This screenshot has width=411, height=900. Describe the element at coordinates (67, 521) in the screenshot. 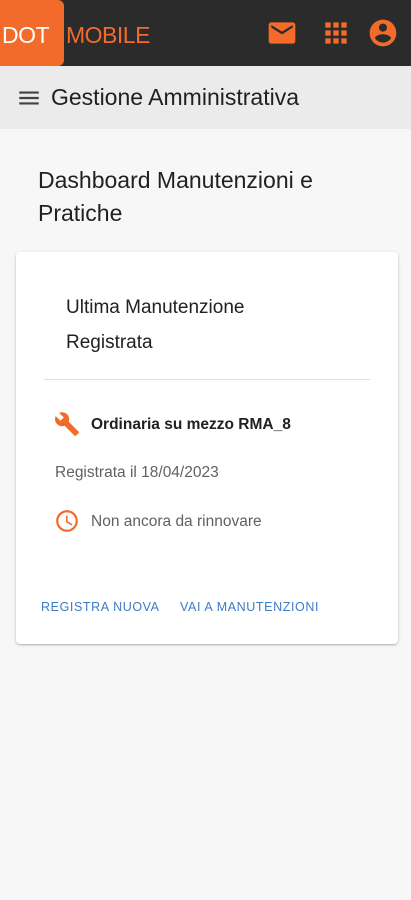

I see `clock-icon` at that location.